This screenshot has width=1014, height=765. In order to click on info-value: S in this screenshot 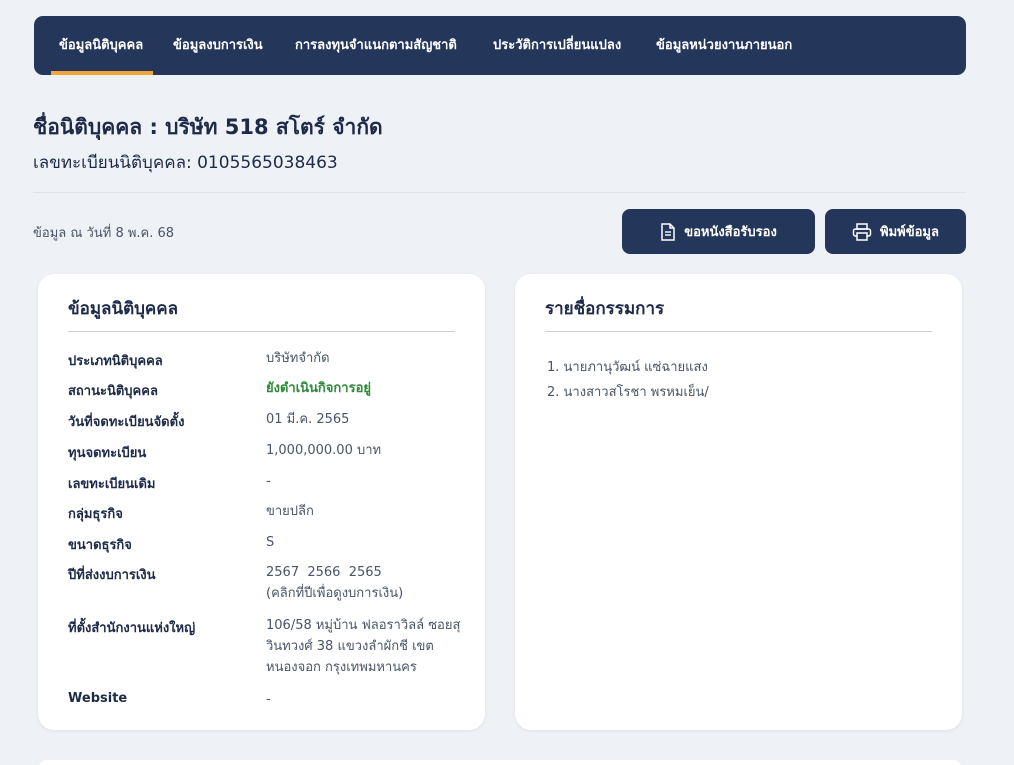, I will do `click(270, 542)`.